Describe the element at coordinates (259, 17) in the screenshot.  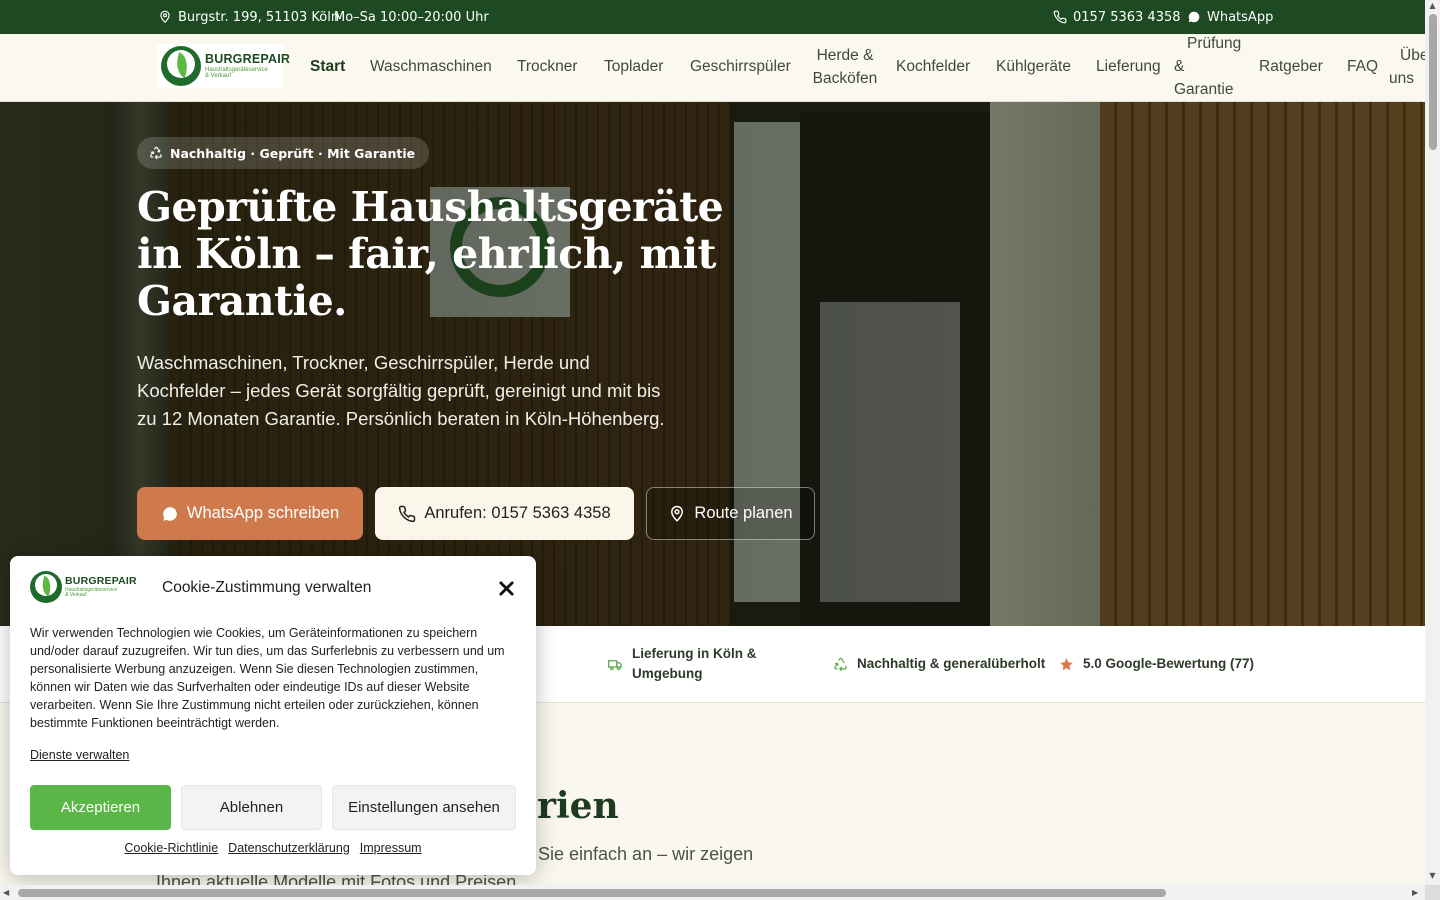
I see `address-text: Burgstr. 199, 51103 Köln` at that location.